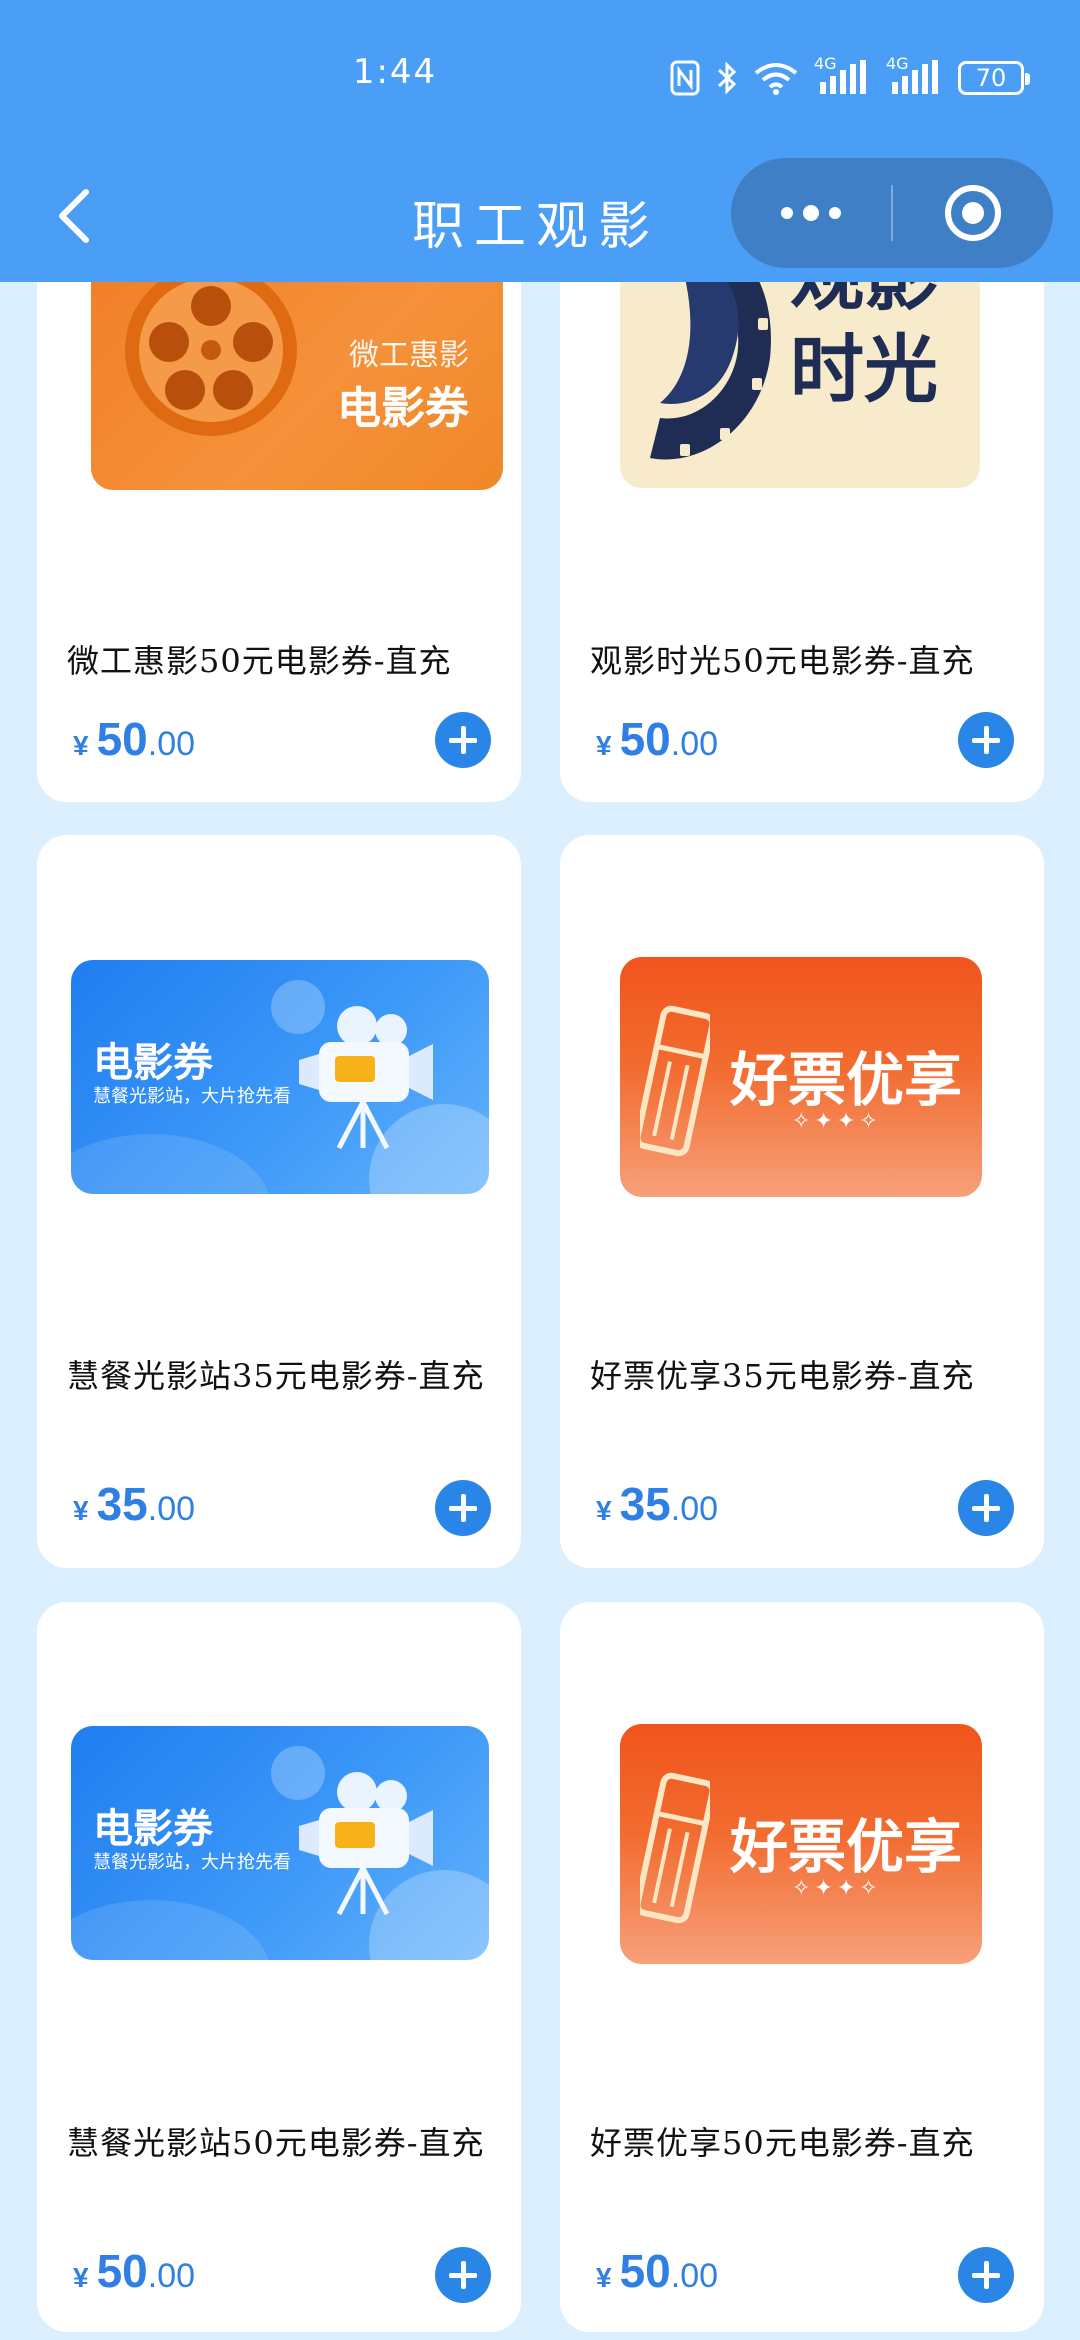 The width and height of the screenshot is (1080, 2340). What do you see at coordinates (994, 78) in the screenshot?
I see `battery-icon: 70` at bounding box center [994, 78].